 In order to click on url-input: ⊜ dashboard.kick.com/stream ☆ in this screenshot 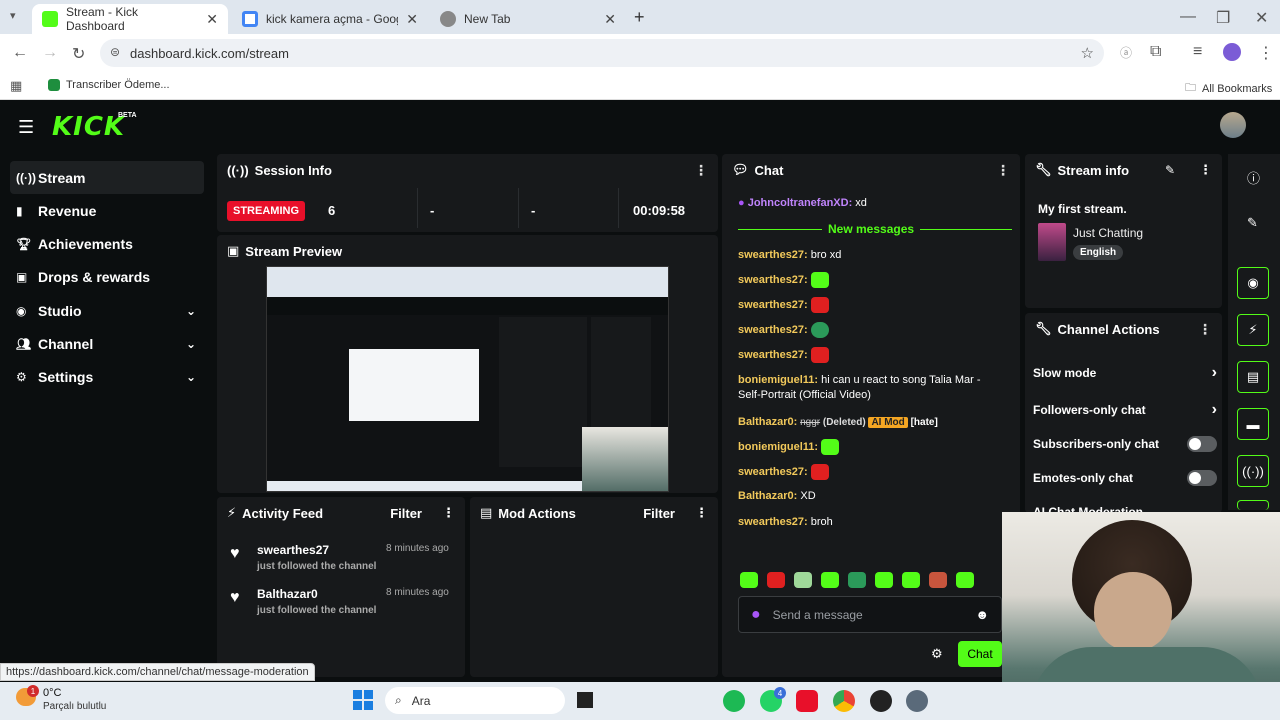, I will do `click(602, 53)`.